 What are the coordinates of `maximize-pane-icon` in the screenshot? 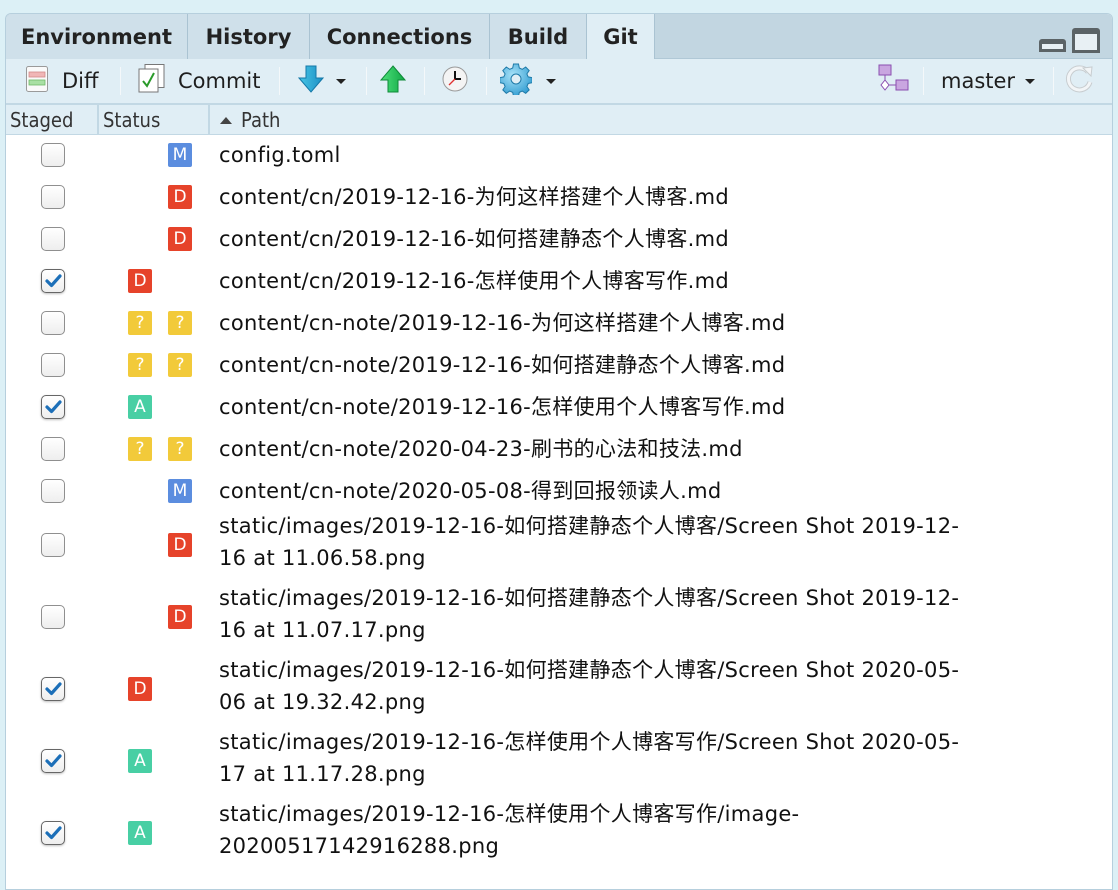 It's located at (1086, 40).